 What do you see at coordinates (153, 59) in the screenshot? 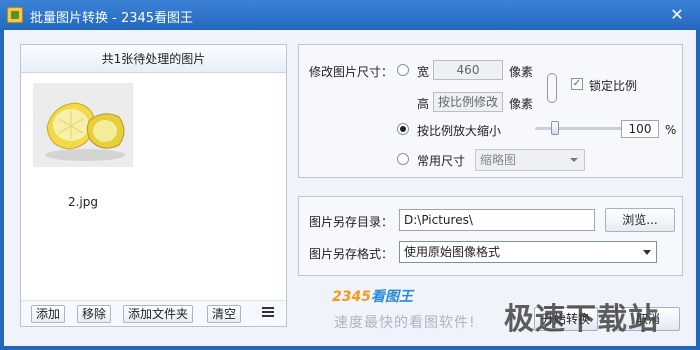
I see `image-count-header: 共1张待处理的图片` at bounding box center [153, 59].